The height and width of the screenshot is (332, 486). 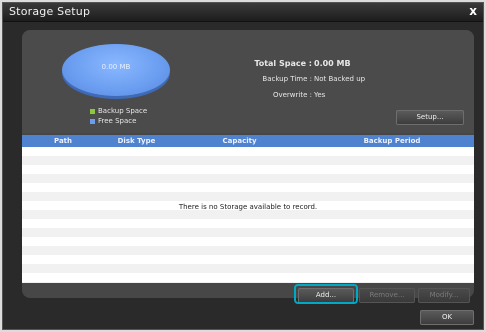 I want to click on total-space-value: 0.00 MB, so click(x=332, y=63).